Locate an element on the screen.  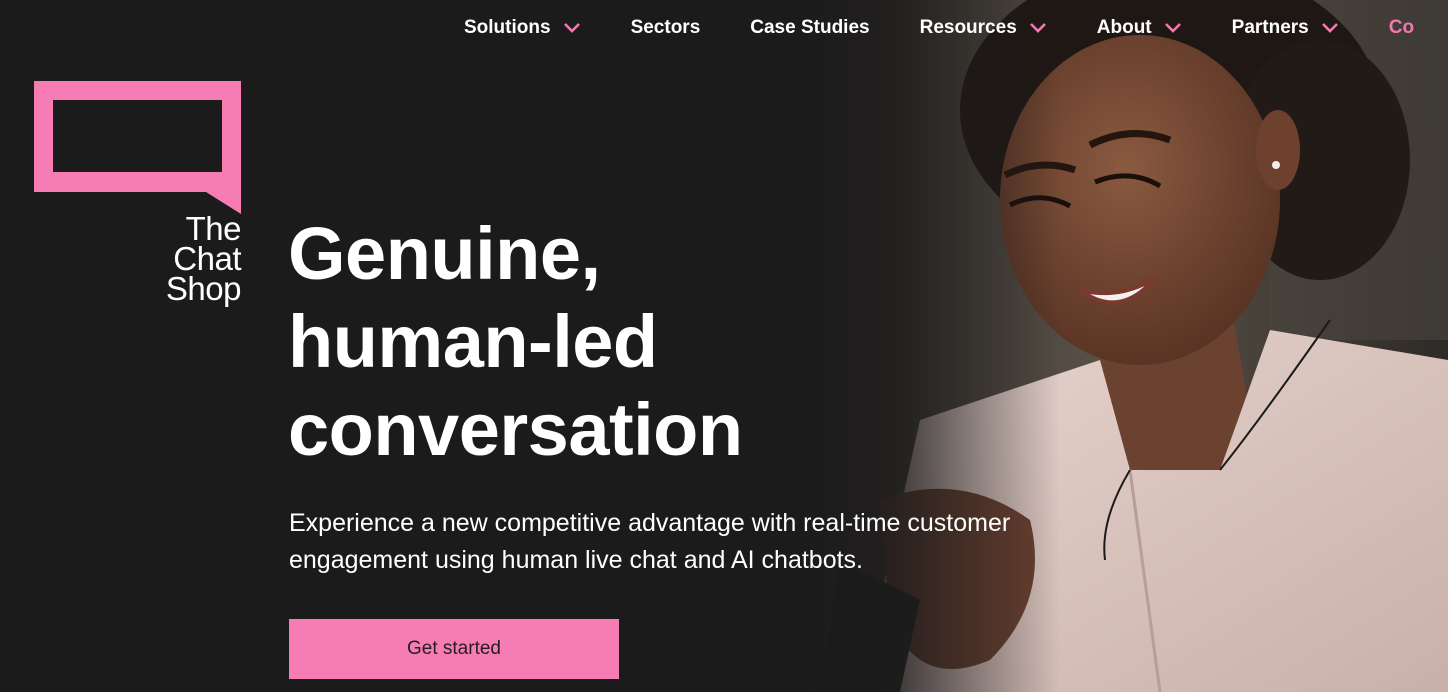
nav-item-label: Co is located at coordinates (1401, 27).